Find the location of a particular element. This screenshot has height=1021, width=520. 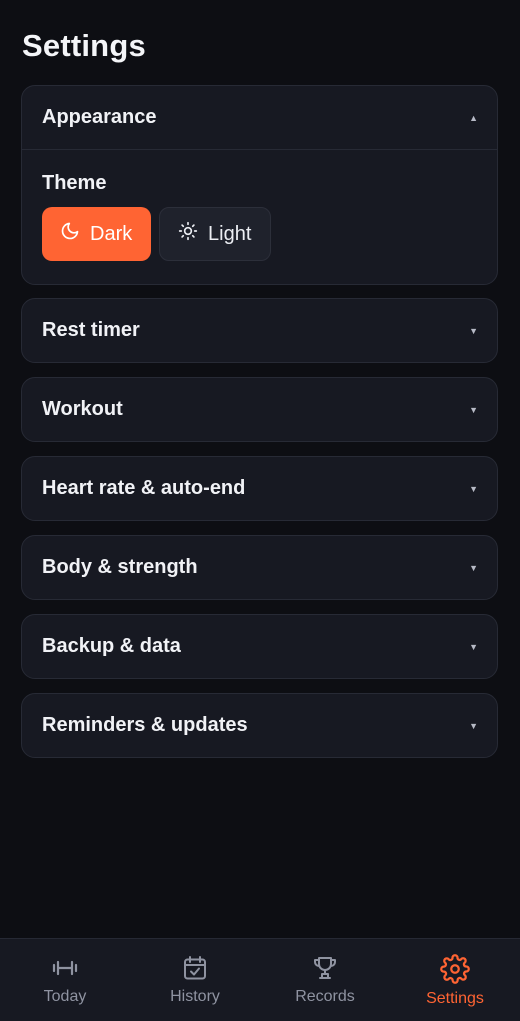

sun-icon is located at coordinates (188, 234).